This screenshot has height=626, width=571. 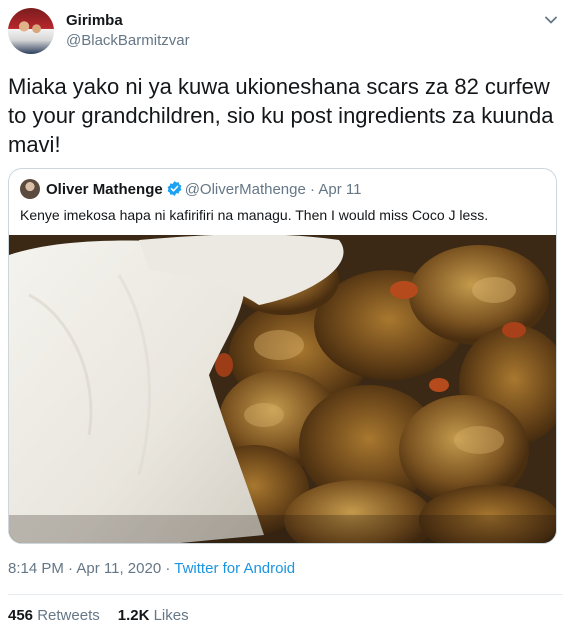 What do you see at coordinates (133, 615) in the screenshot?
I see `likes-count: 1.2K` at bounding box center [133, 615].